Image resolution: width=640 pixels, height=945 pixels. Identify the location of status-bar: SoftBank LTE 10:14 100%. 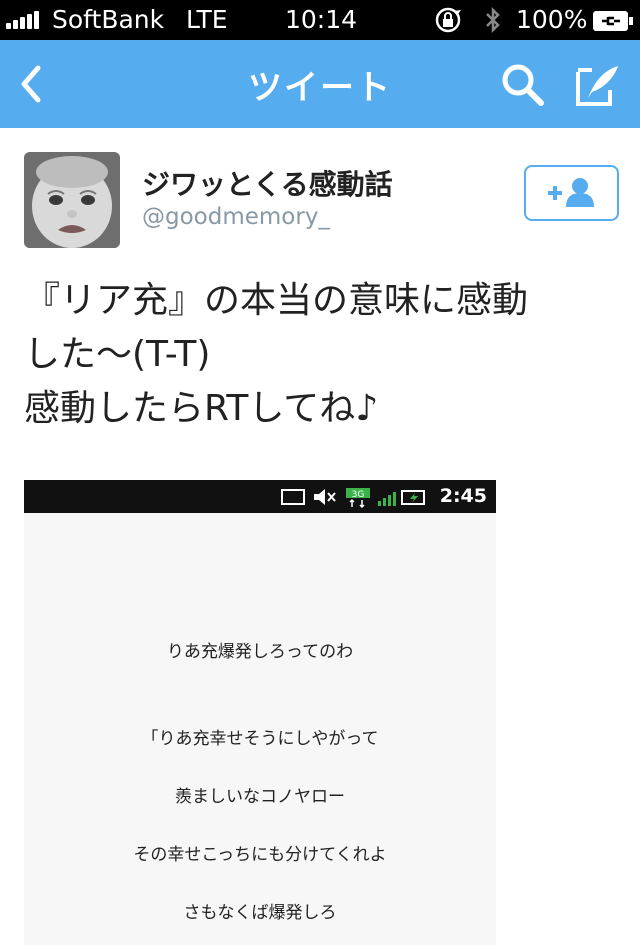
(320, 20).